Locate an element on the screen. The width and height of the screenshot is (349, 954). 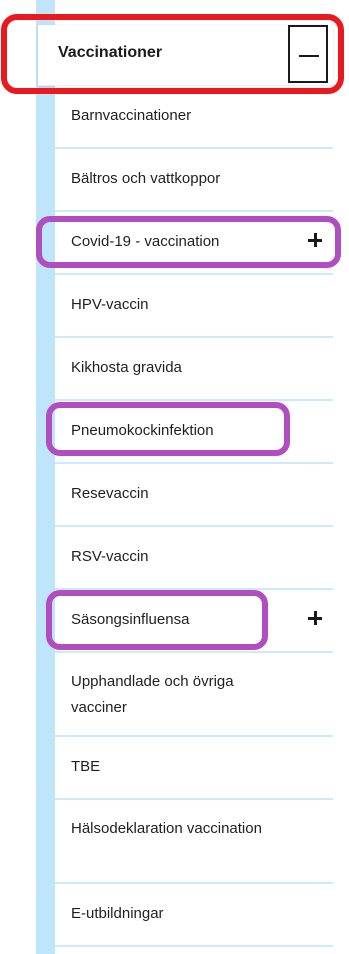
menu-item-e-utbildningar: E-utbildningar is located at coordinates (194, 915).